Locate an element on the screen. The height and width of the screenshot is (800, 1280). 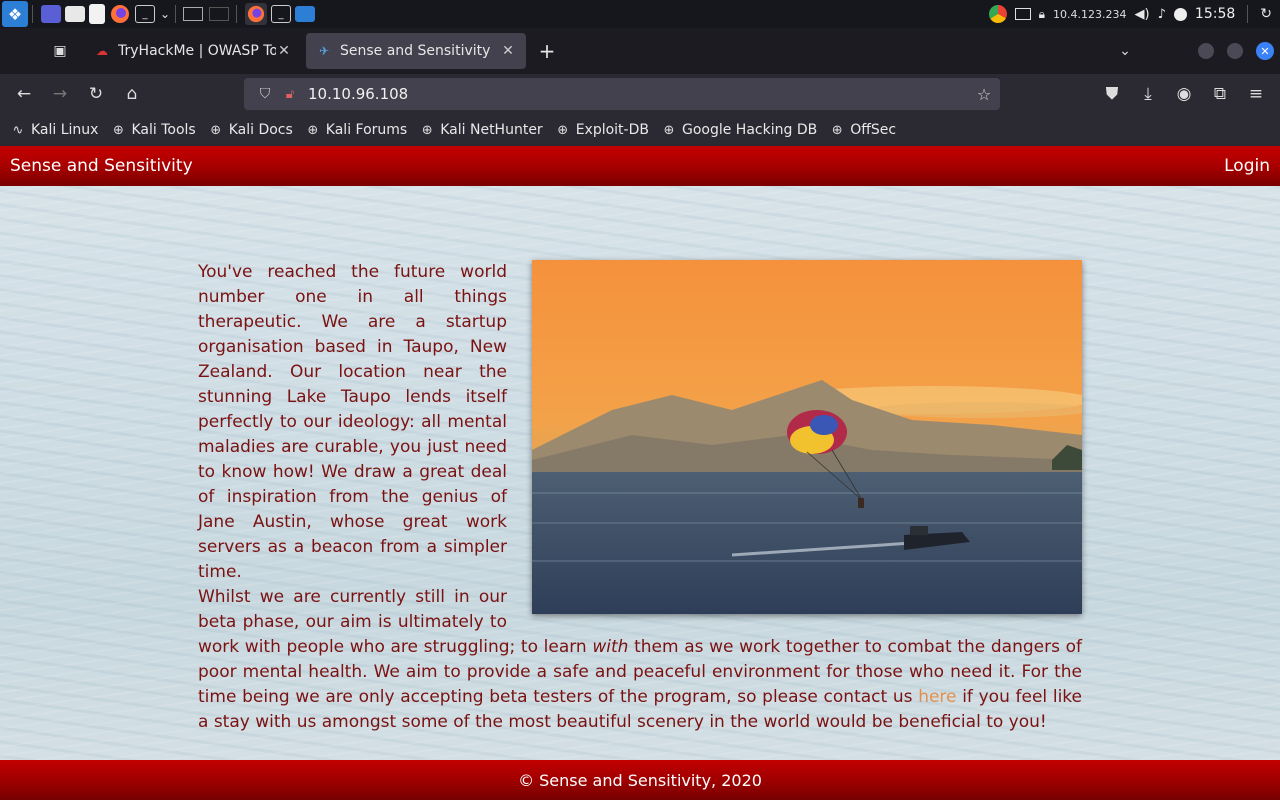
url-text: 10.10.96.108 is located at coordinates (638, 94).